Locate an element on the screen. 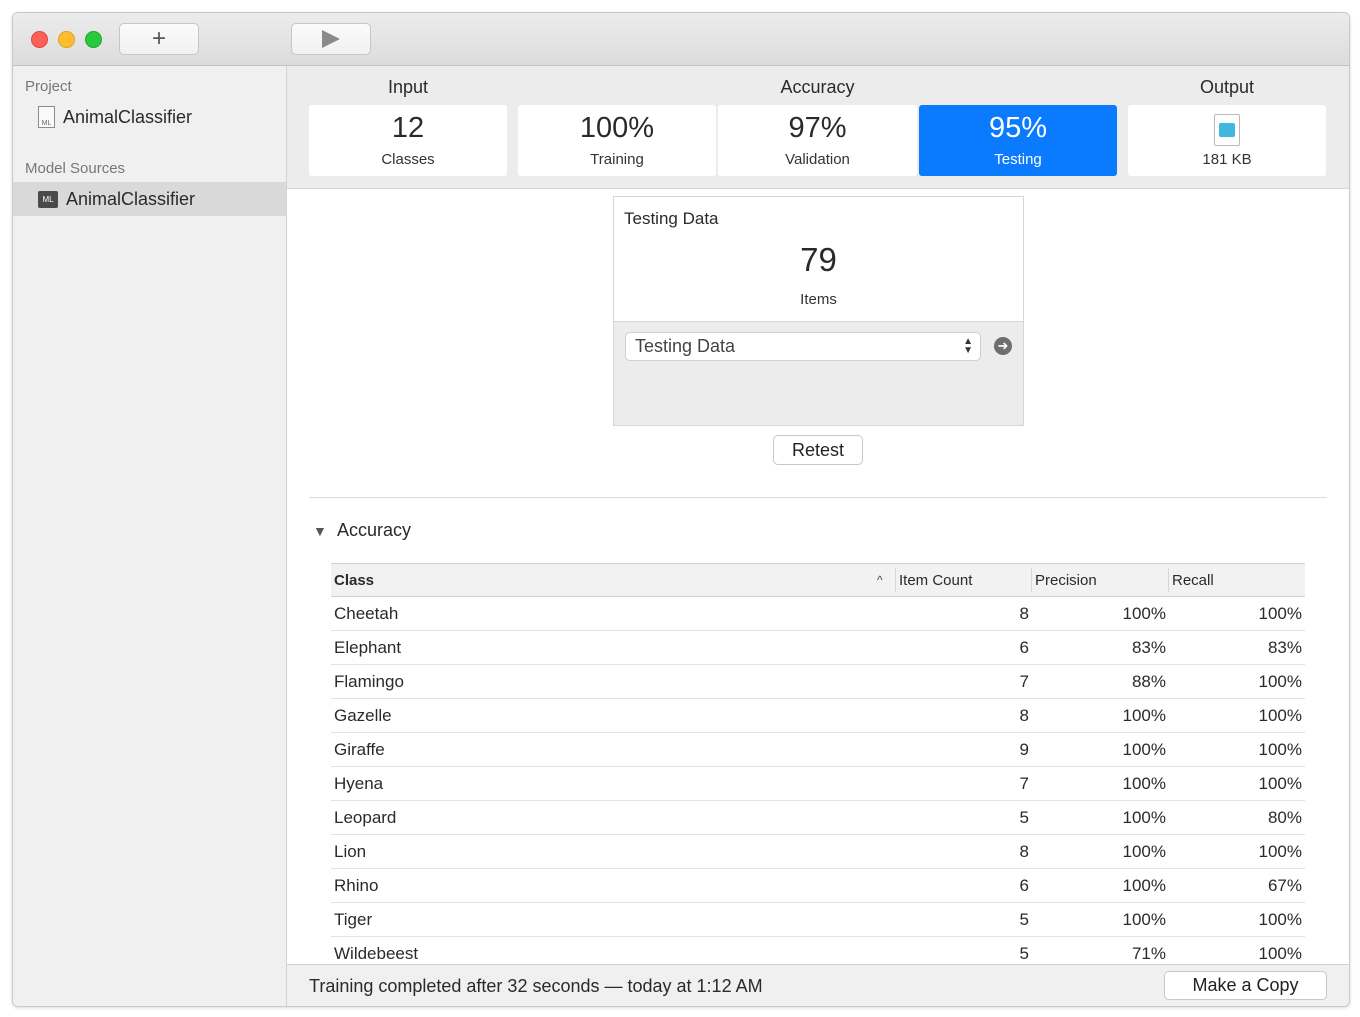 Image resolution: width=1360 pixels, height=1017 pixels. recall-cell: 83% is located at coordinates (1284, 647).